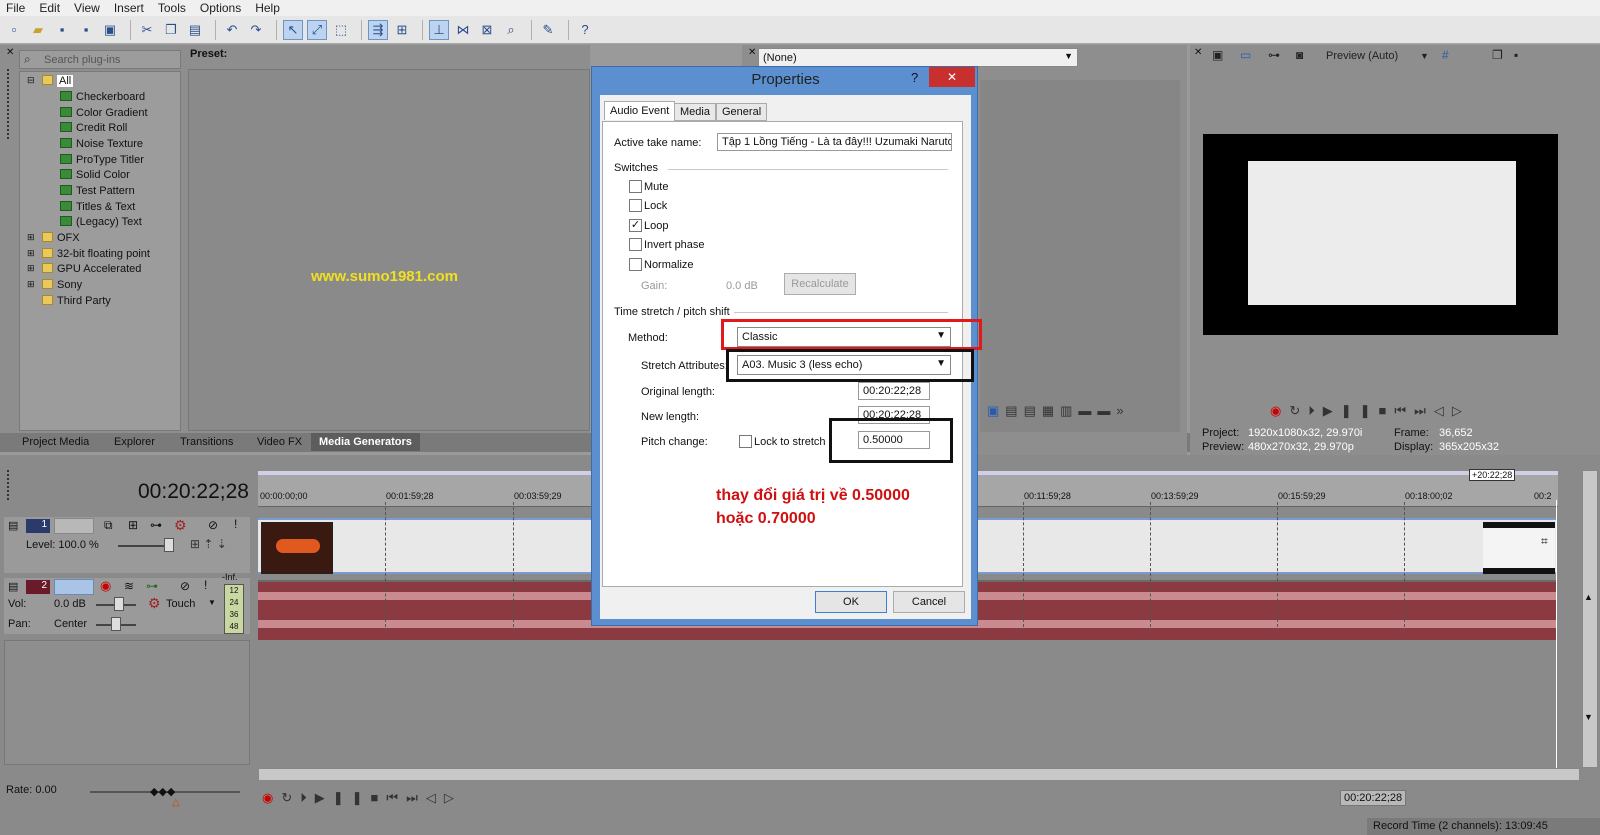 This screenshot has height=835, width=1600. I want to click on preview-quality-select: Preview (Auto), so click(1362, 56).